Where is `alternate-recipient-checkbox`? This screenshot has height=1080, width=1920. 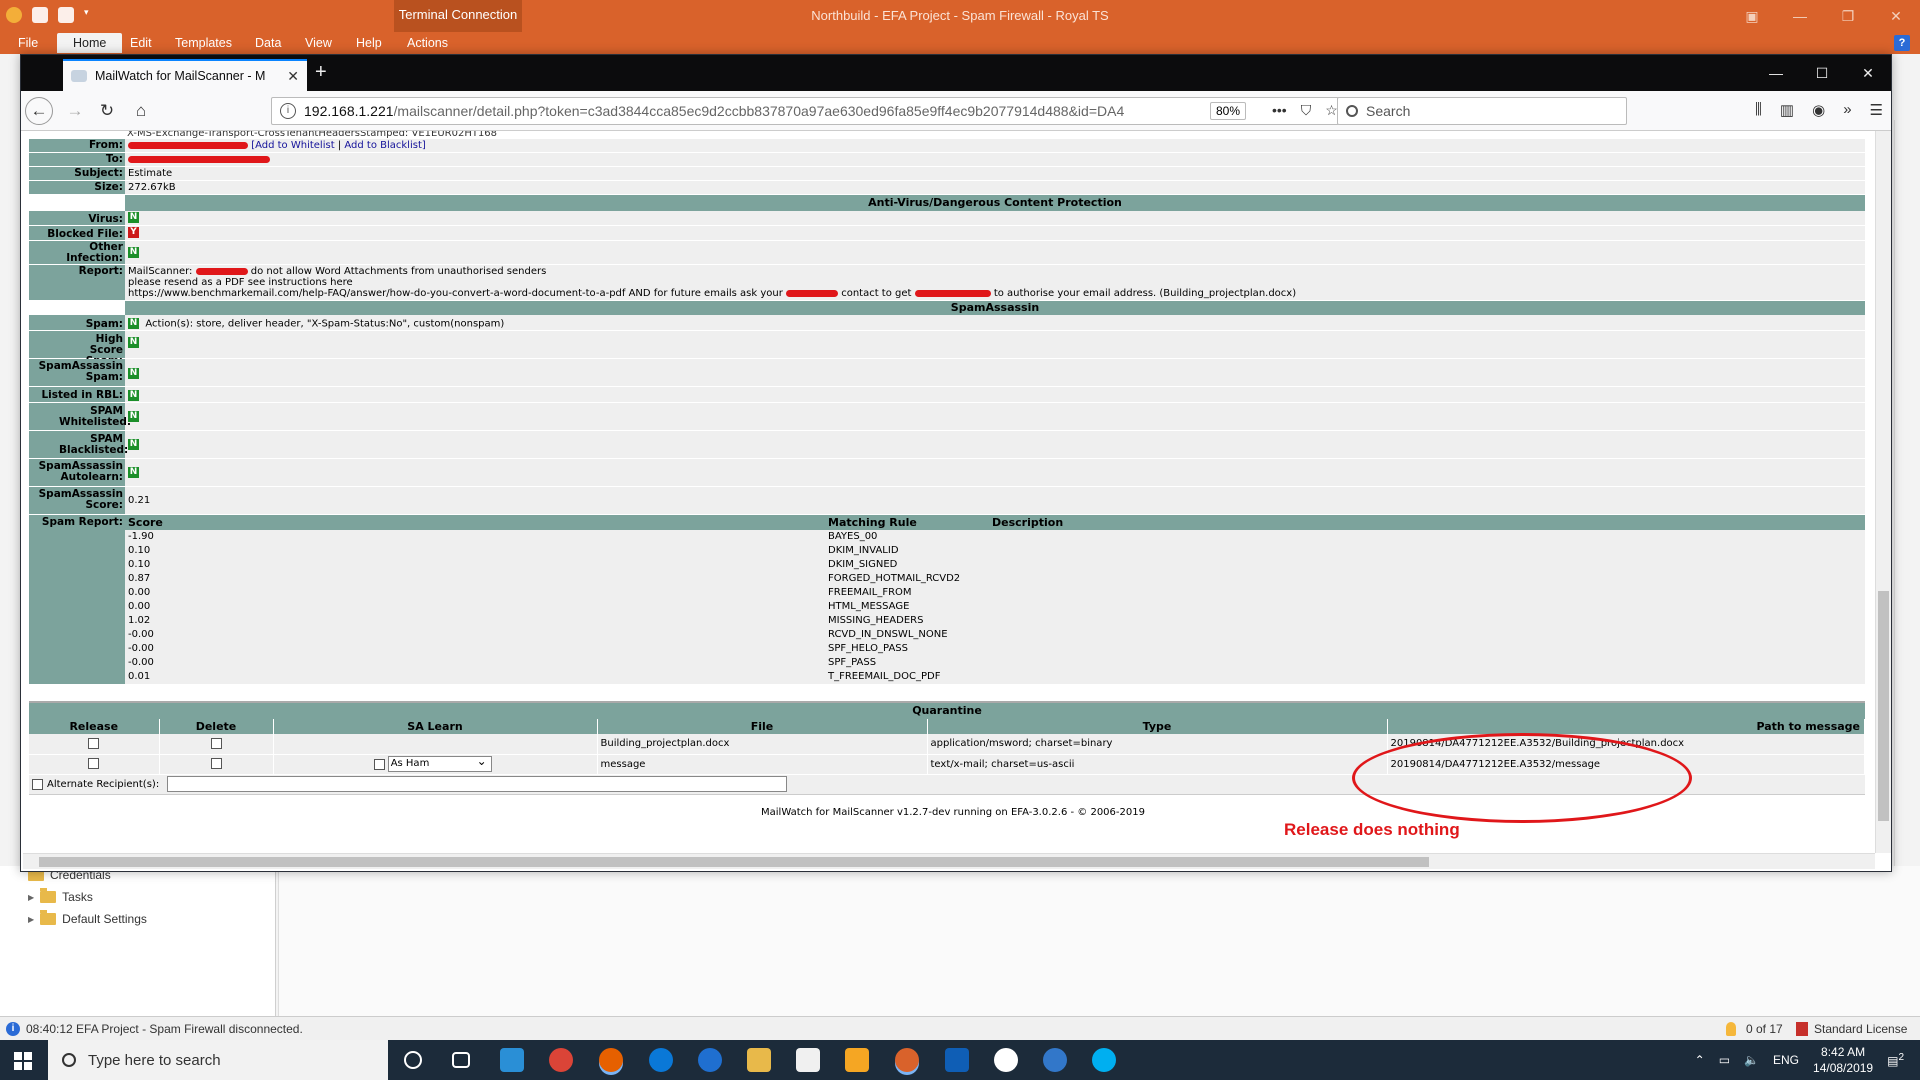 alternate-recipient-checkbox is located at coordinates (37, 784).